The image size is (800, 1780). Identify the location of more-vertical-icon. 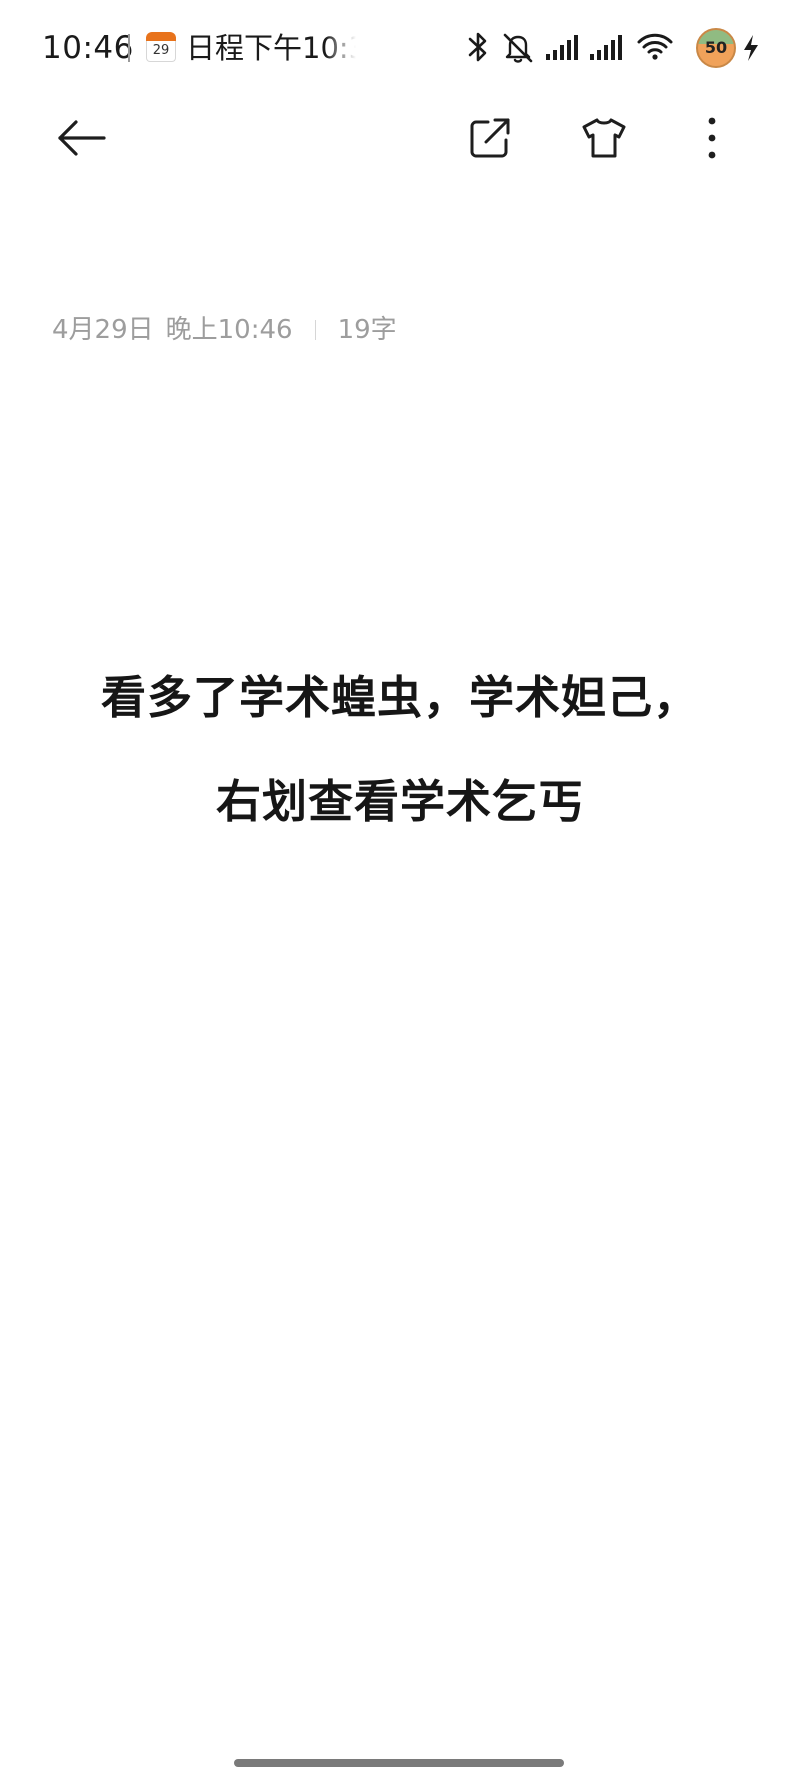
(712, 138).